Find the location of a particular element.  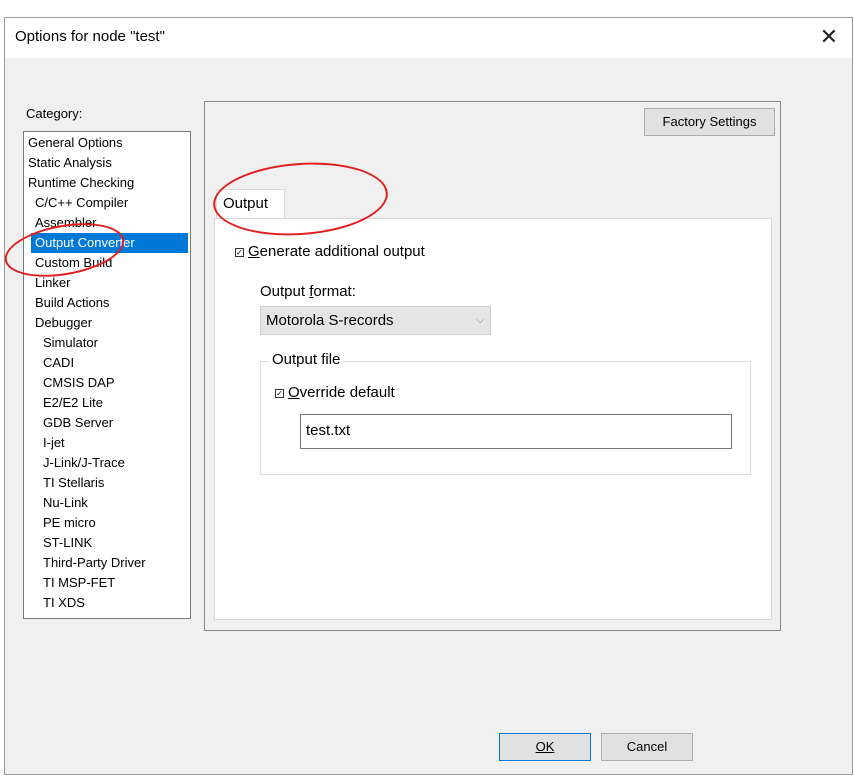

ok-label: OK is located at coordinates (545, 746).